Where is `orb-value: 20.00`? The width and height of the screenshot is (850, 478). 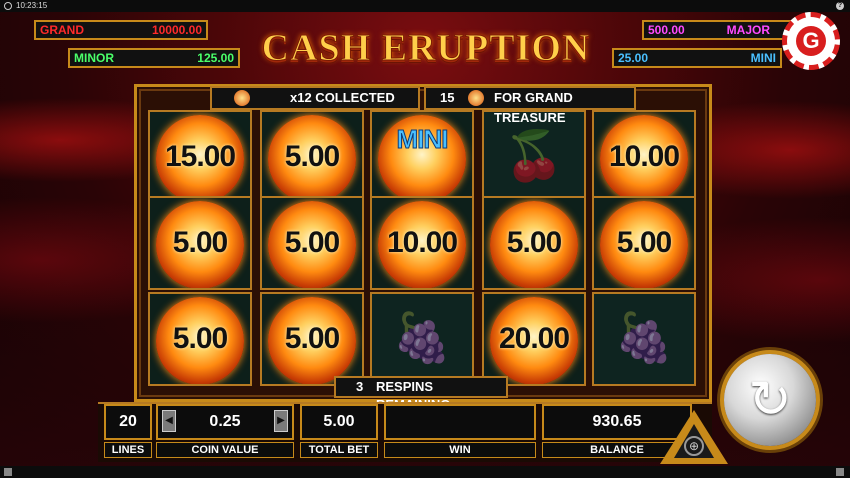 orb-value: 20.00 is located at coordinates (534, 338).